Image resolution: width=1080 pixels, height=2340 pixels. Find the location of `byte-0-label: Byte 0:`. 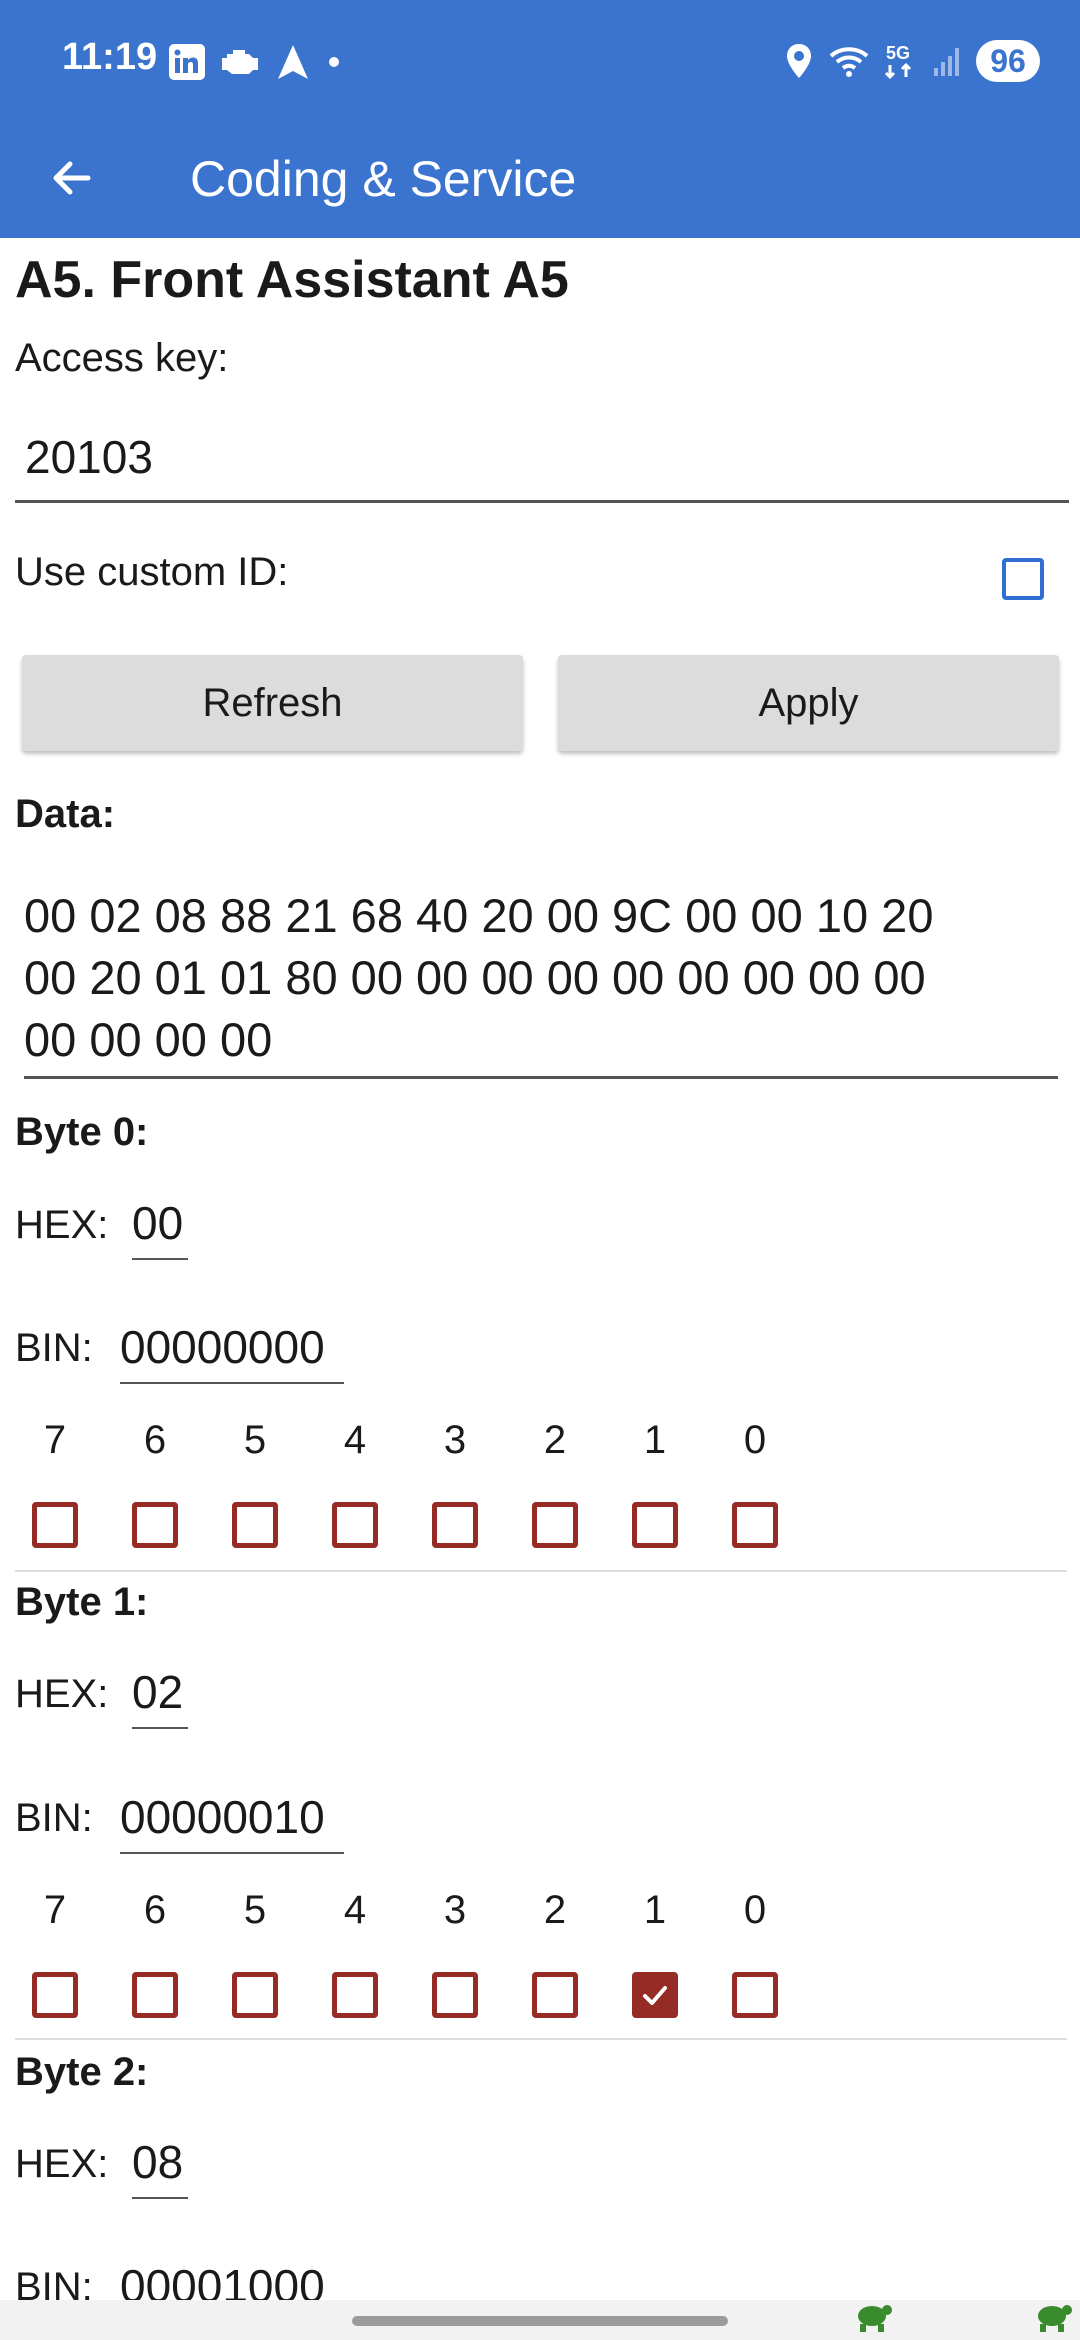

byte-0-label: Byte 0: is located at coordinates (82, 1132).